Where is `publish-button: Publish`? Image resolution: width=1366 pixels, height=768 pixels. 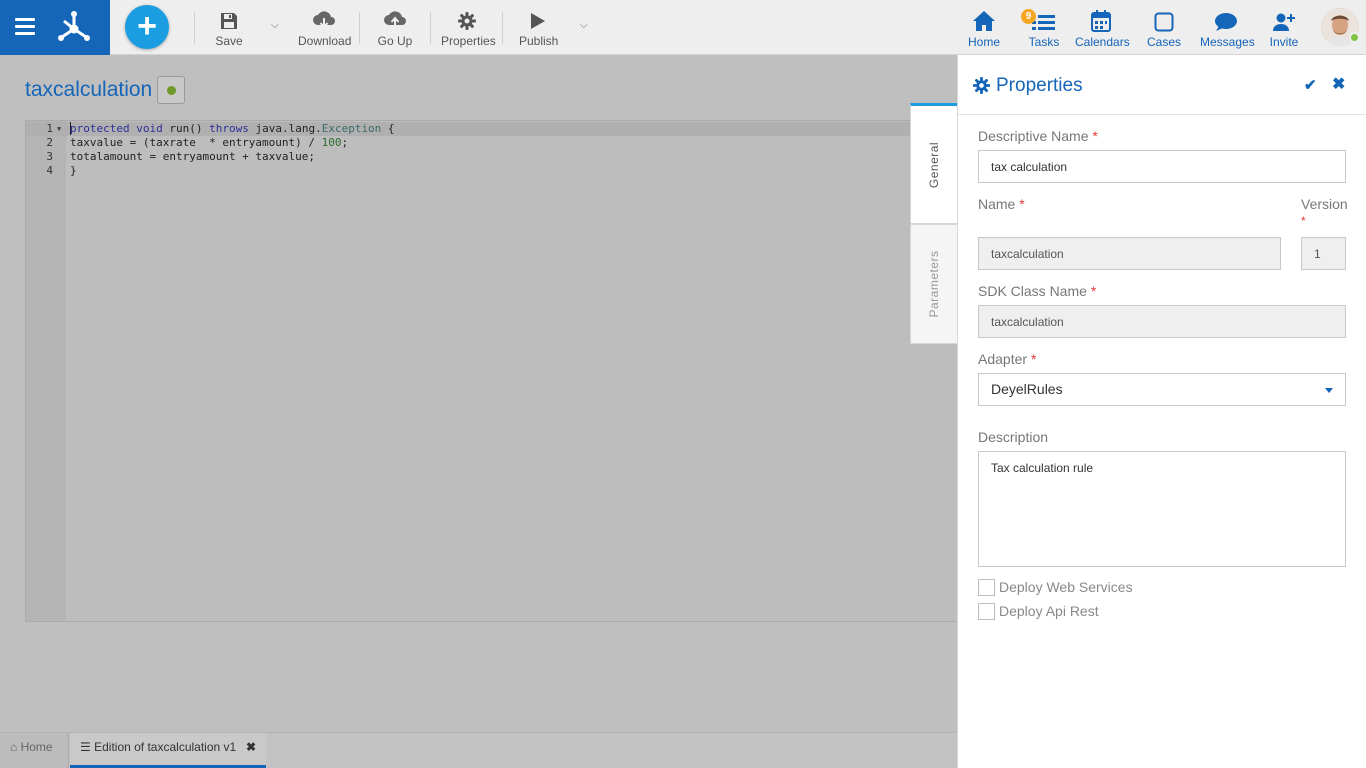 publish-button: Publish is located at coordinates (539, 28).